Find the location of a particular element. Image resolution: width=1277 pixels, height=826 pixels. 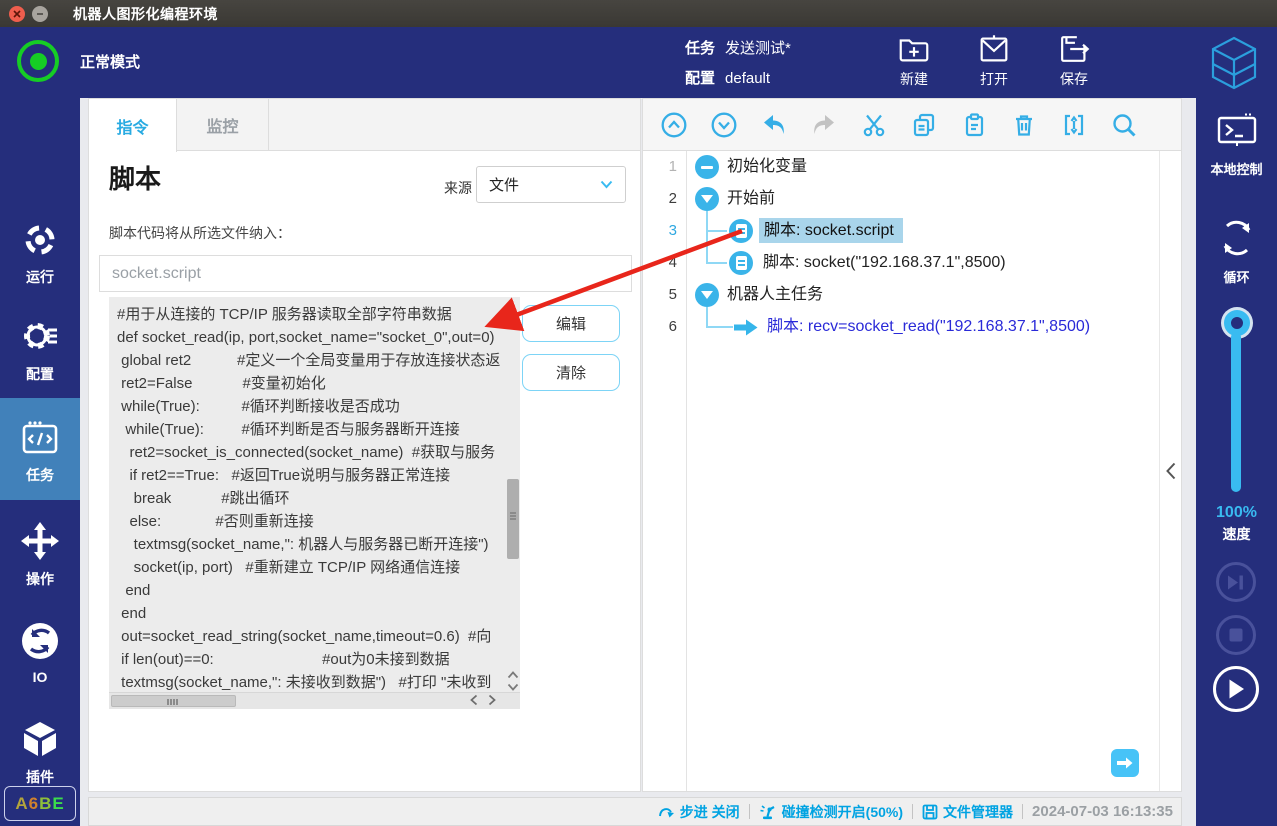

window-minimize-button is located at coordinates (40, 13).